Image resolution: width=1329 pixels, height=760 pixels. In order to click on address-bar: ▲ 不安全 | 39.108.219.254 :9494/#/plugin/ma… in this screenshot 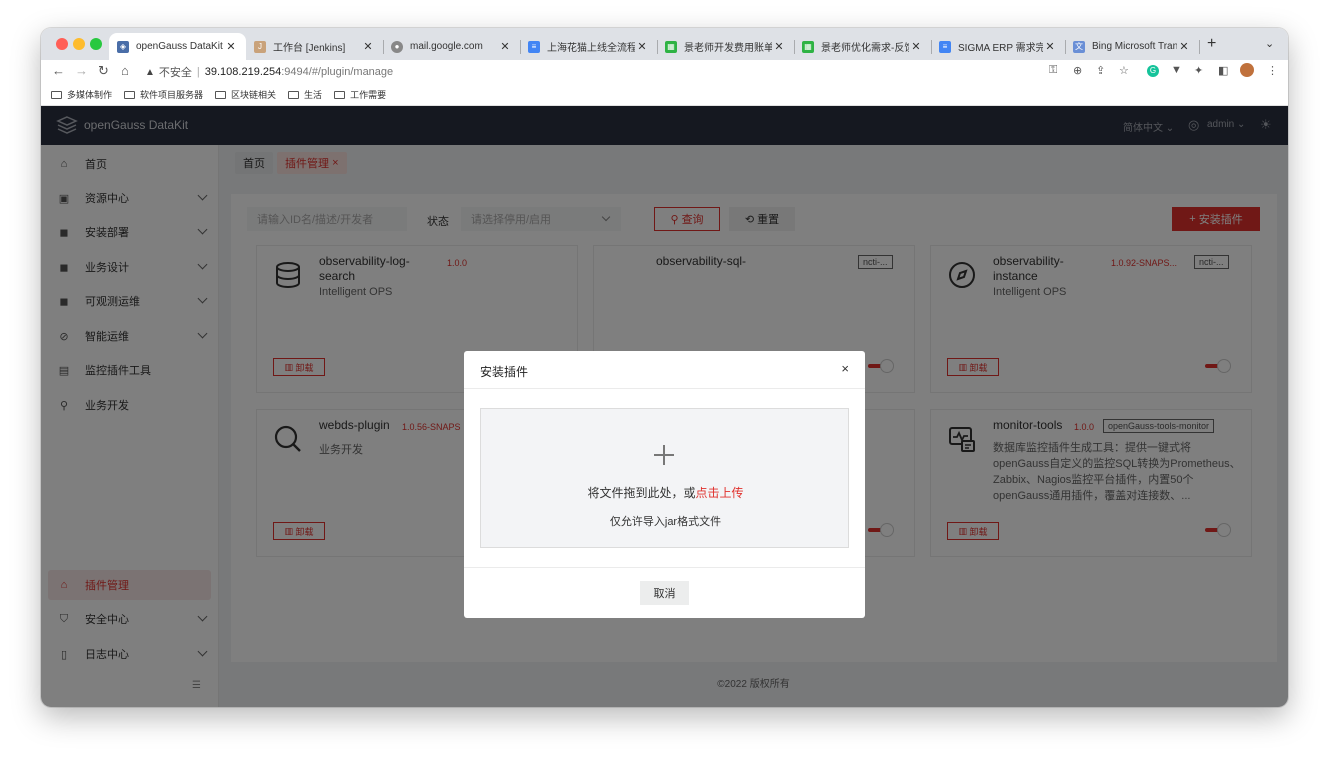, I will do `click(645, 72)`.